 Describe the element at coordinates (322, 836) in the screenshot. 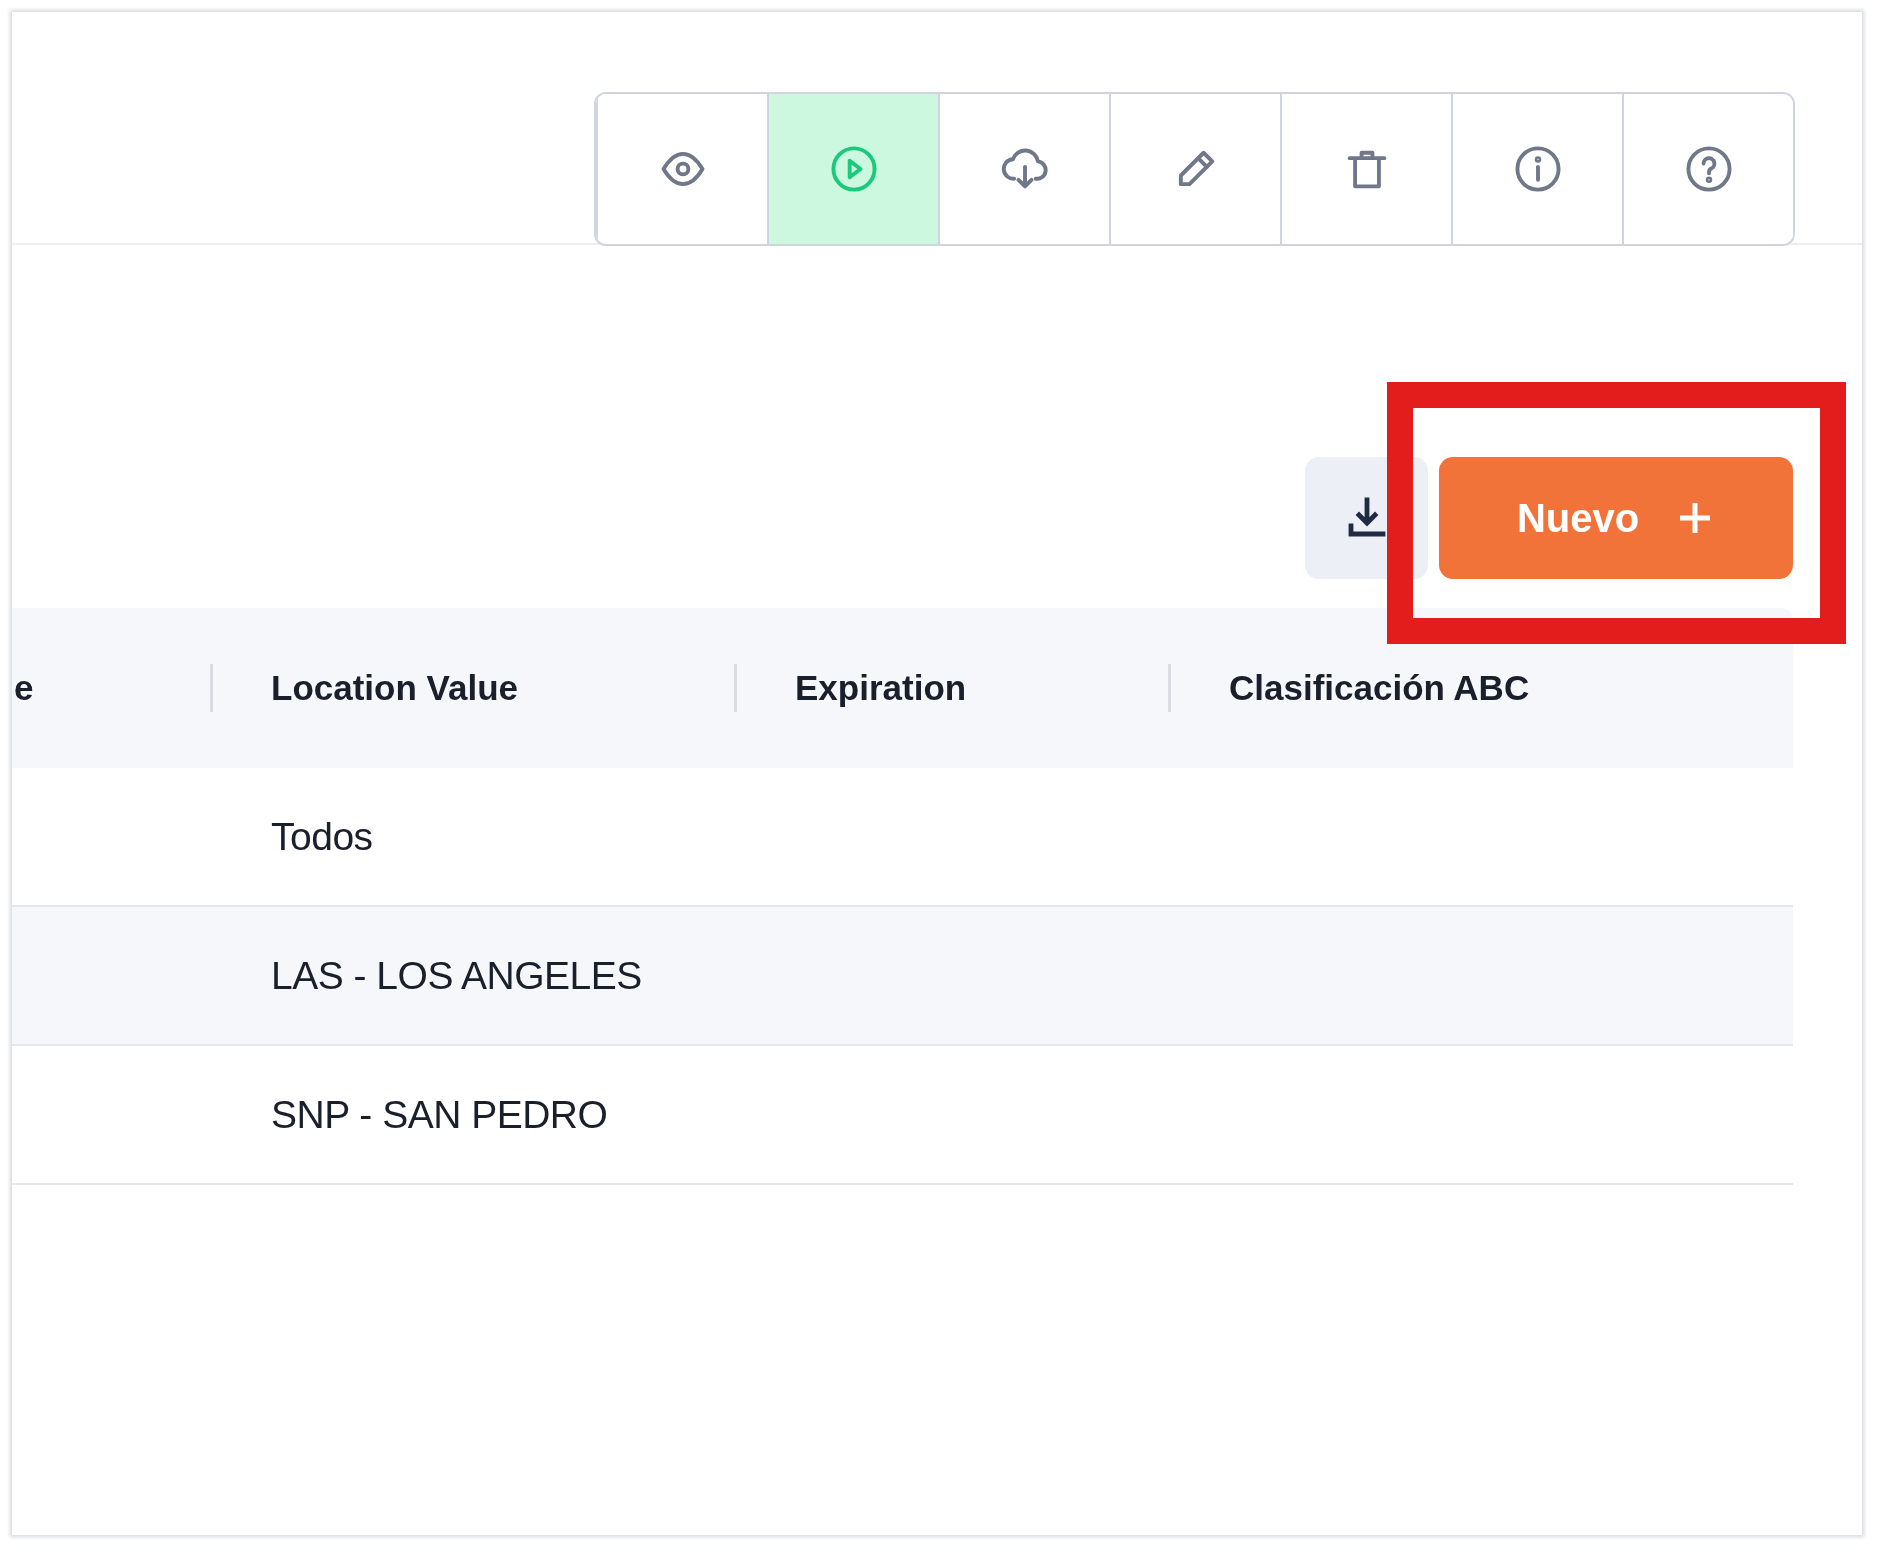

I see `table-cell: Todos` at that location.